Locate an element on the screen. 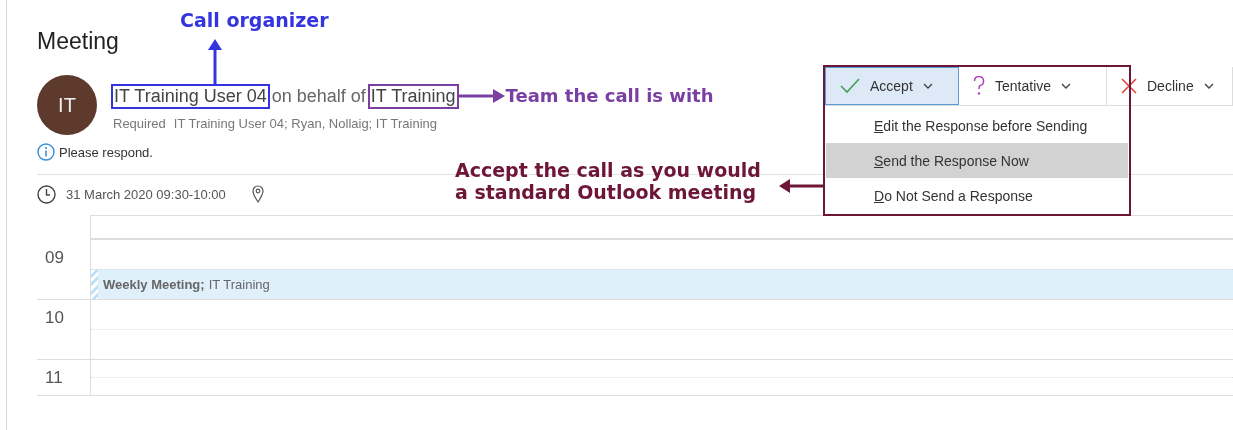  annotation-label: Accept the call as you would a standard Outlook meeting is located at coordinates (608, 182).